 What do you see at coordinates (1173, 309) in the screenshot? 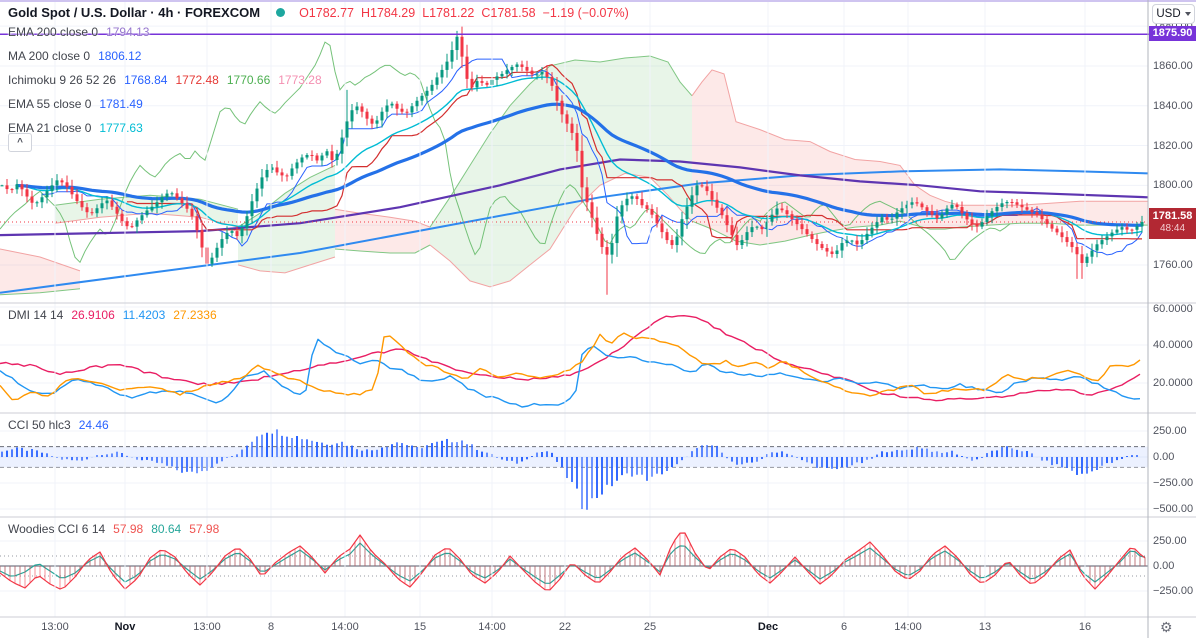
I see `dmi-axis-label: 60.0000` at bounding box center [1173, 309].